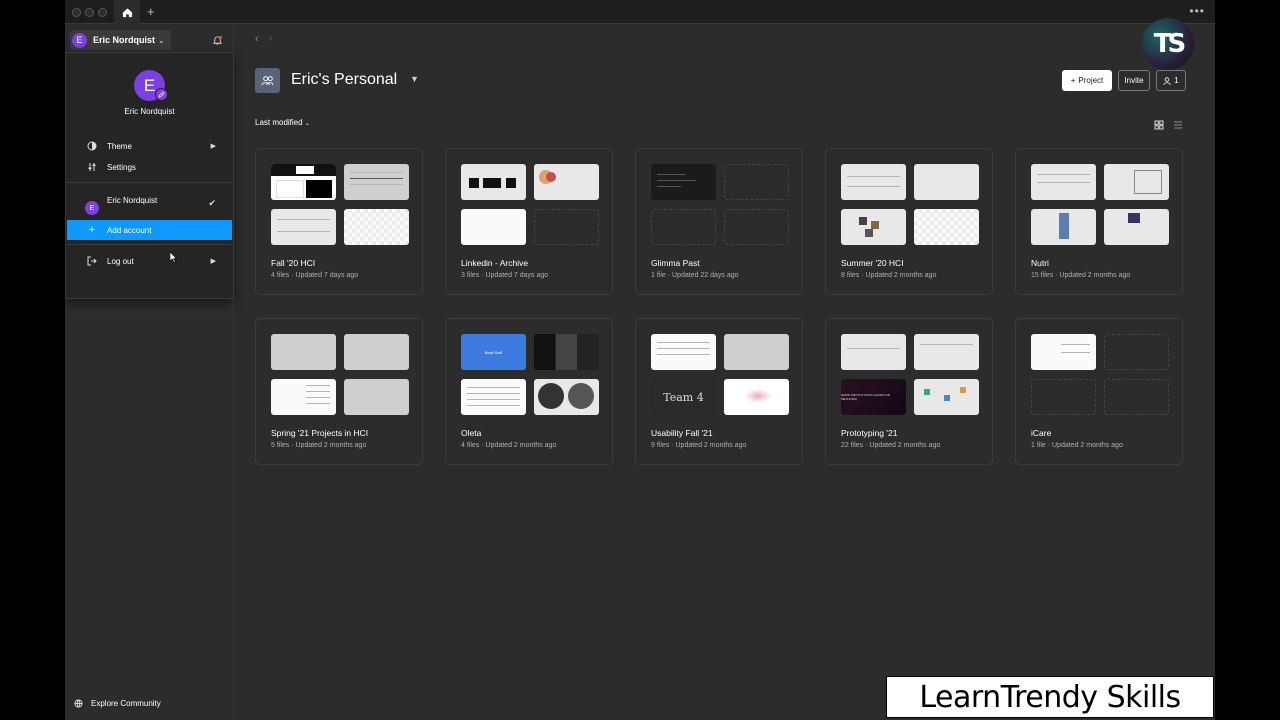 Image resolution: width=1280 pixels, height=720 pixels. What do you see at coordinates (1077, 445) in the screenshot?
I see `project-meta: 1 file · Updated 2 months ago` at bounding box center [1077, 445].